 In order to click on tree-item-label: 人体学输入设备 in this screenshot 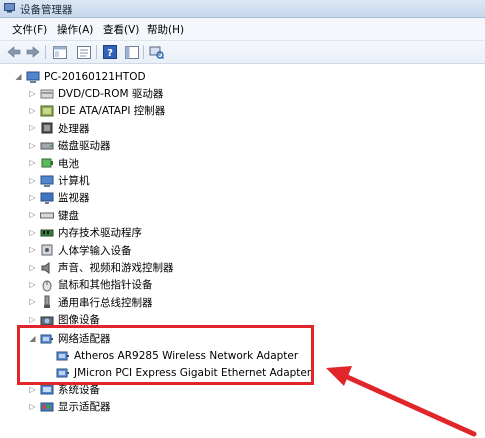, I will do `click(95, 250)`.